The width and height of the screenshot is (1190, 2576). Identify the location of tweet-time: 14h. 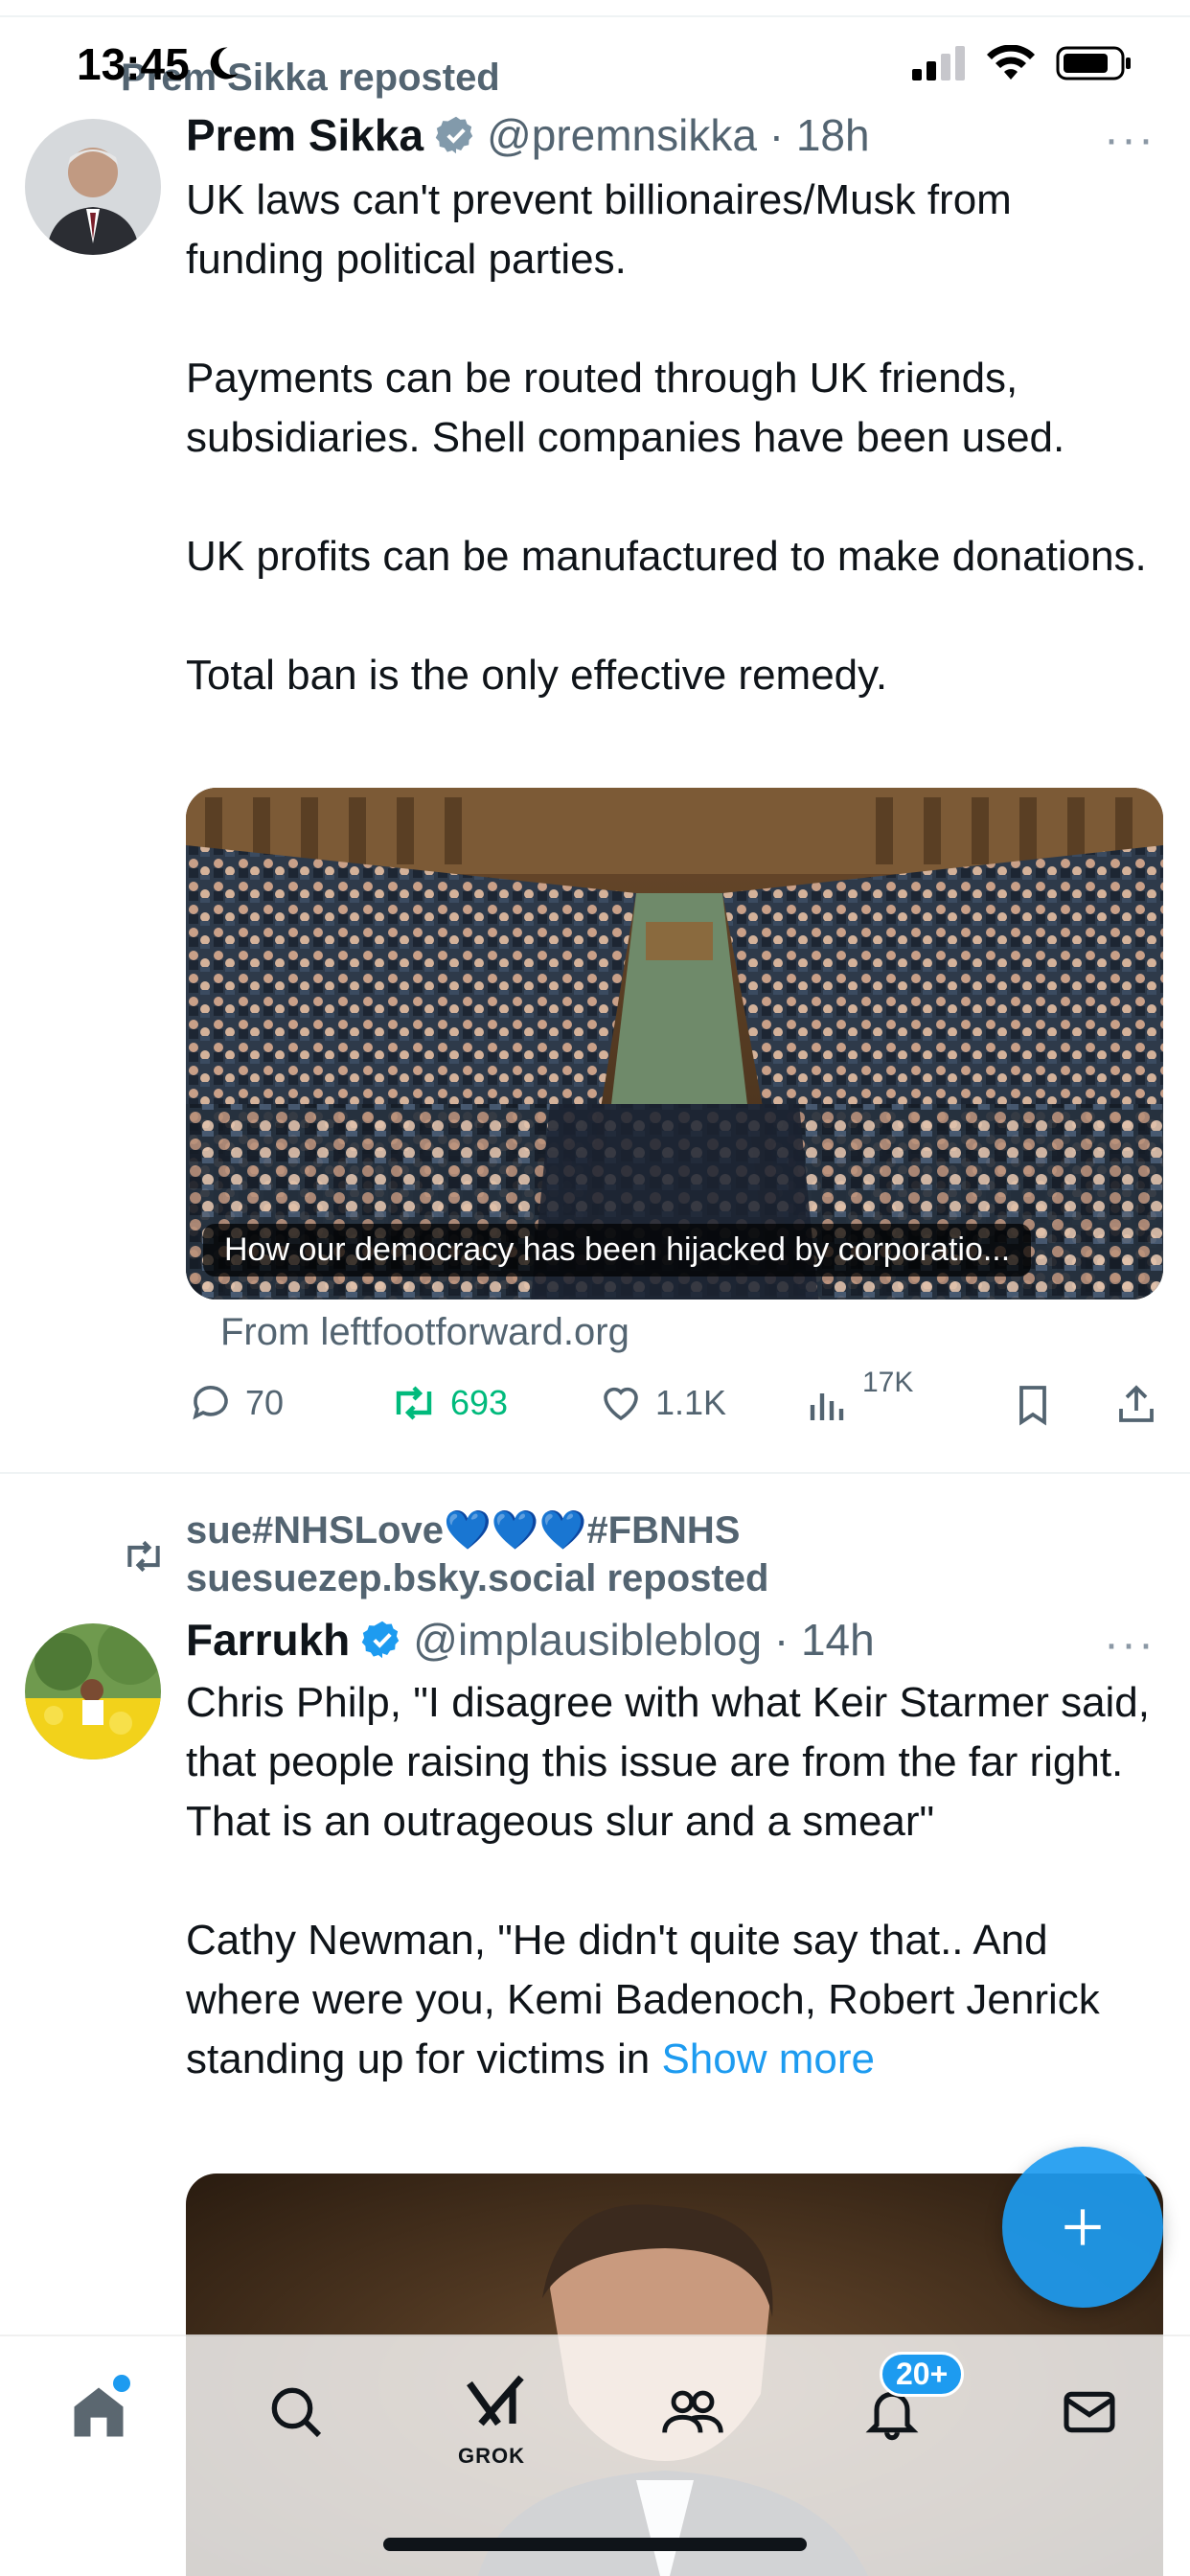
(838, 1640).